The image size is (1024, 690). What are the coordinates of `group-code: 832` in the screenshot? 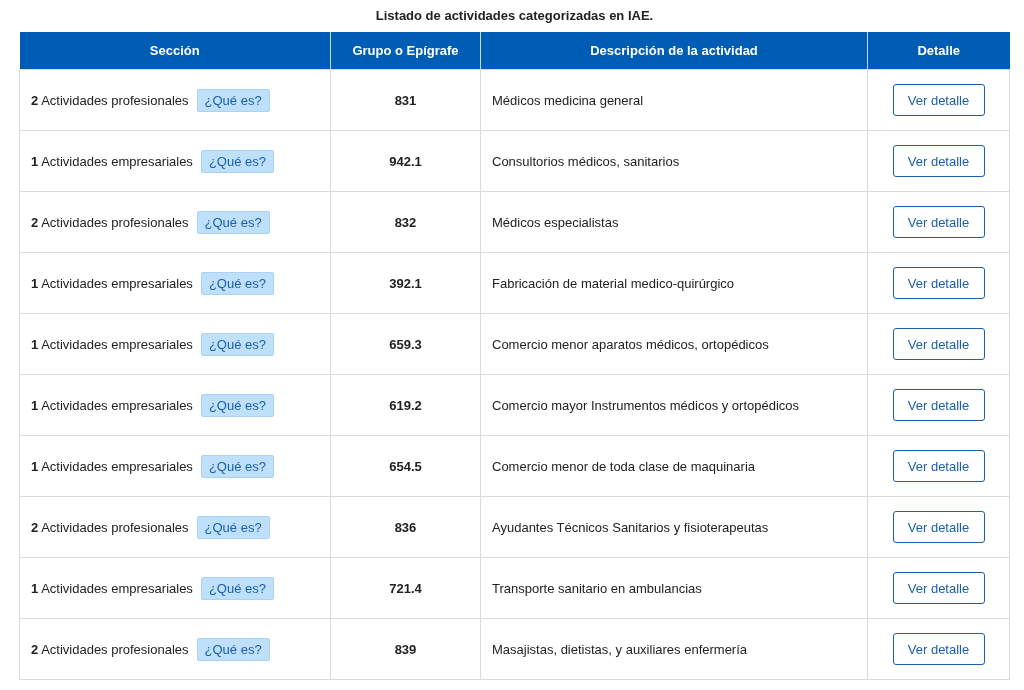 It's located at (405, 222).